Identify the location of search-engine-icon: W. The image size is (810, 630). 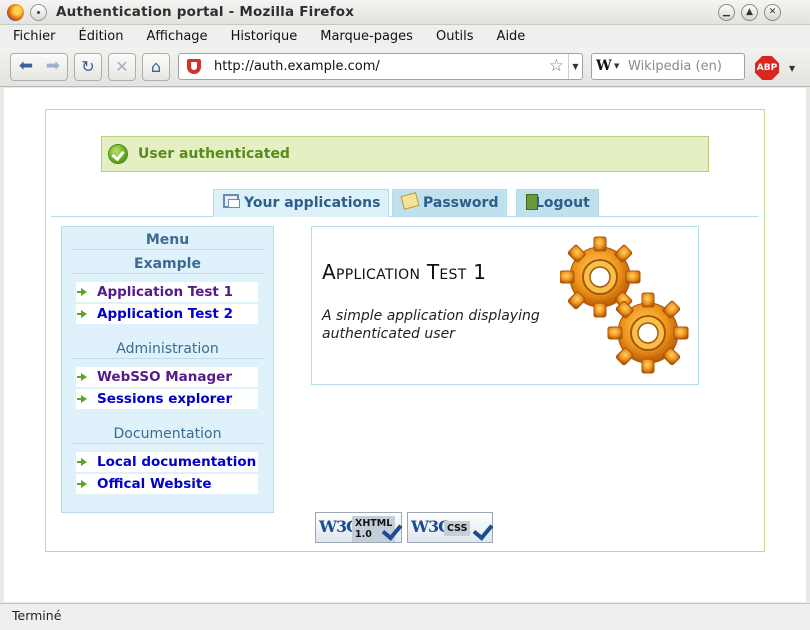
(604, 66).